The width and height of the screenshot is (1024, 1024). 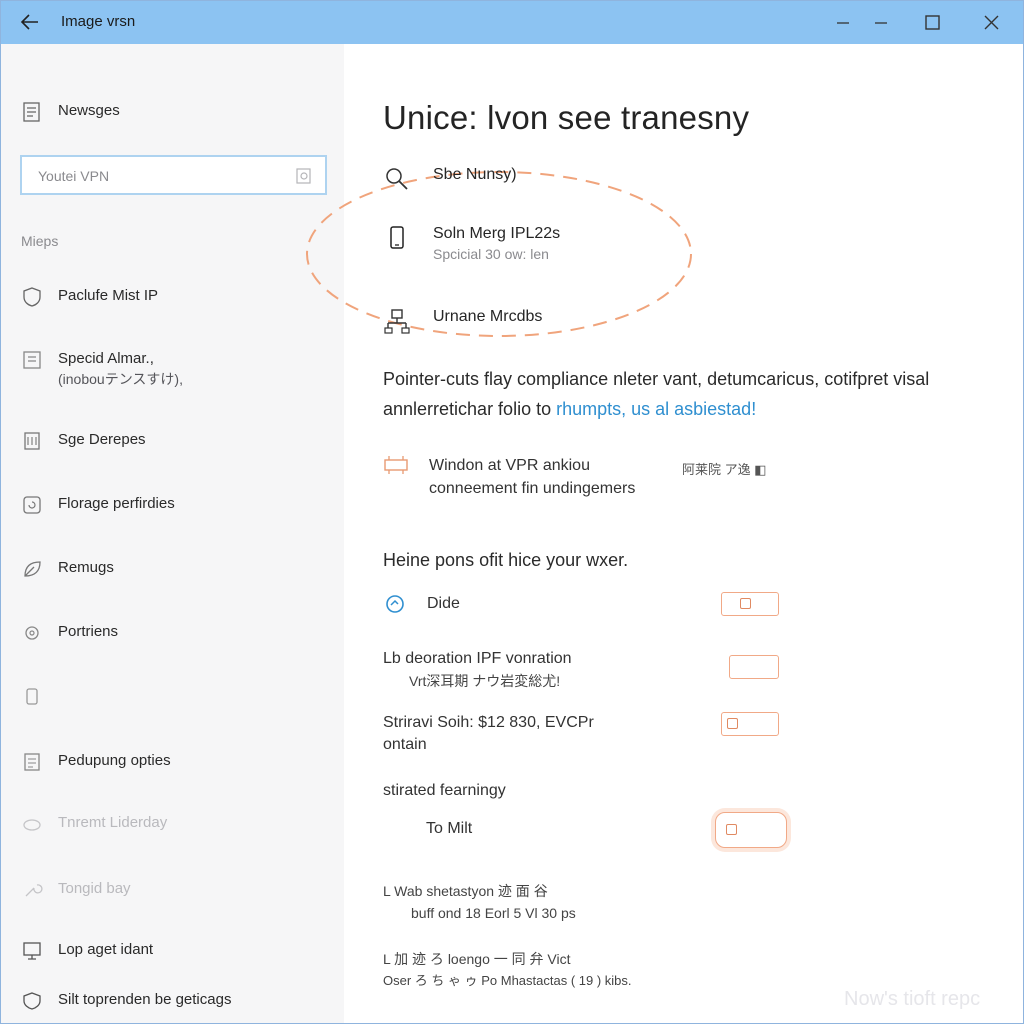 I want to click on sidebar-item-11: Silt toprenden be geticags, so click(x=126, y=1001).